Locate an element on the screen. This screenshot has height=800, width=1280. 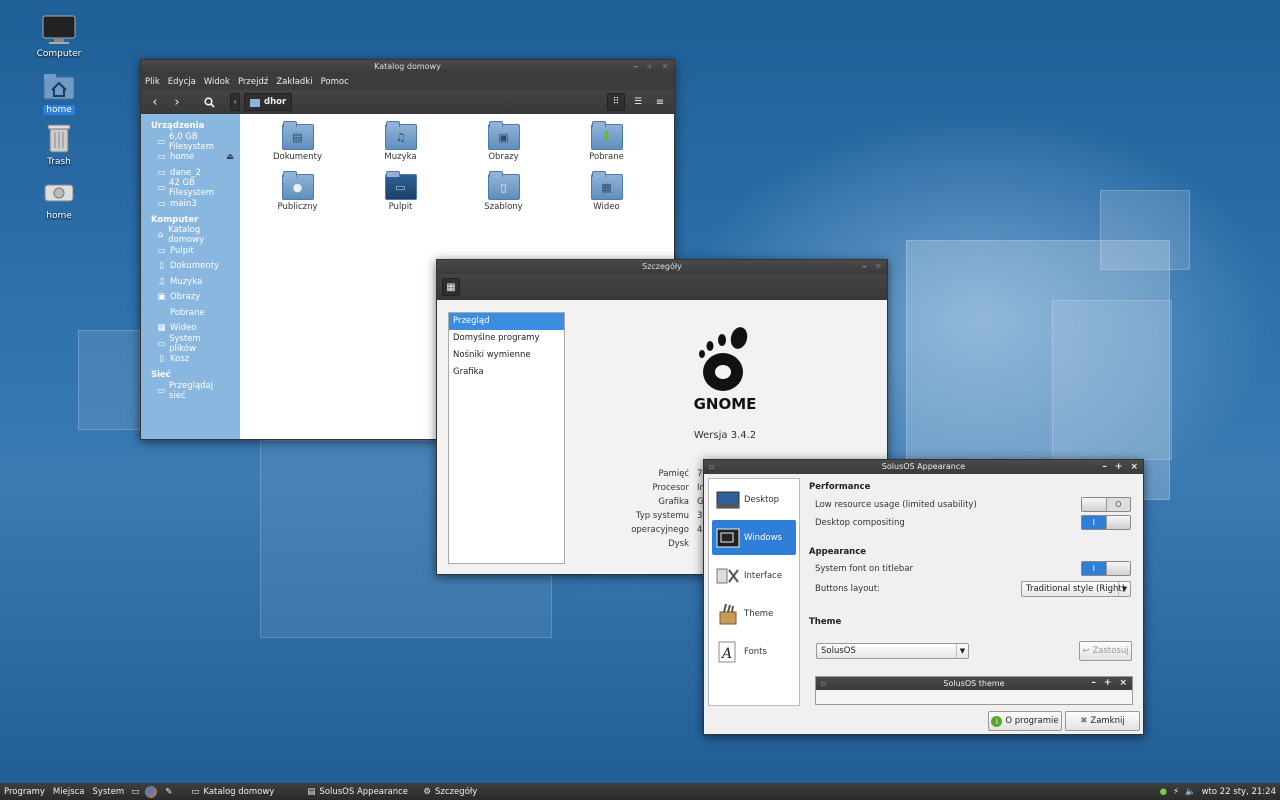
sidebar-item-label: main3 is located at coordinates (183, 203).